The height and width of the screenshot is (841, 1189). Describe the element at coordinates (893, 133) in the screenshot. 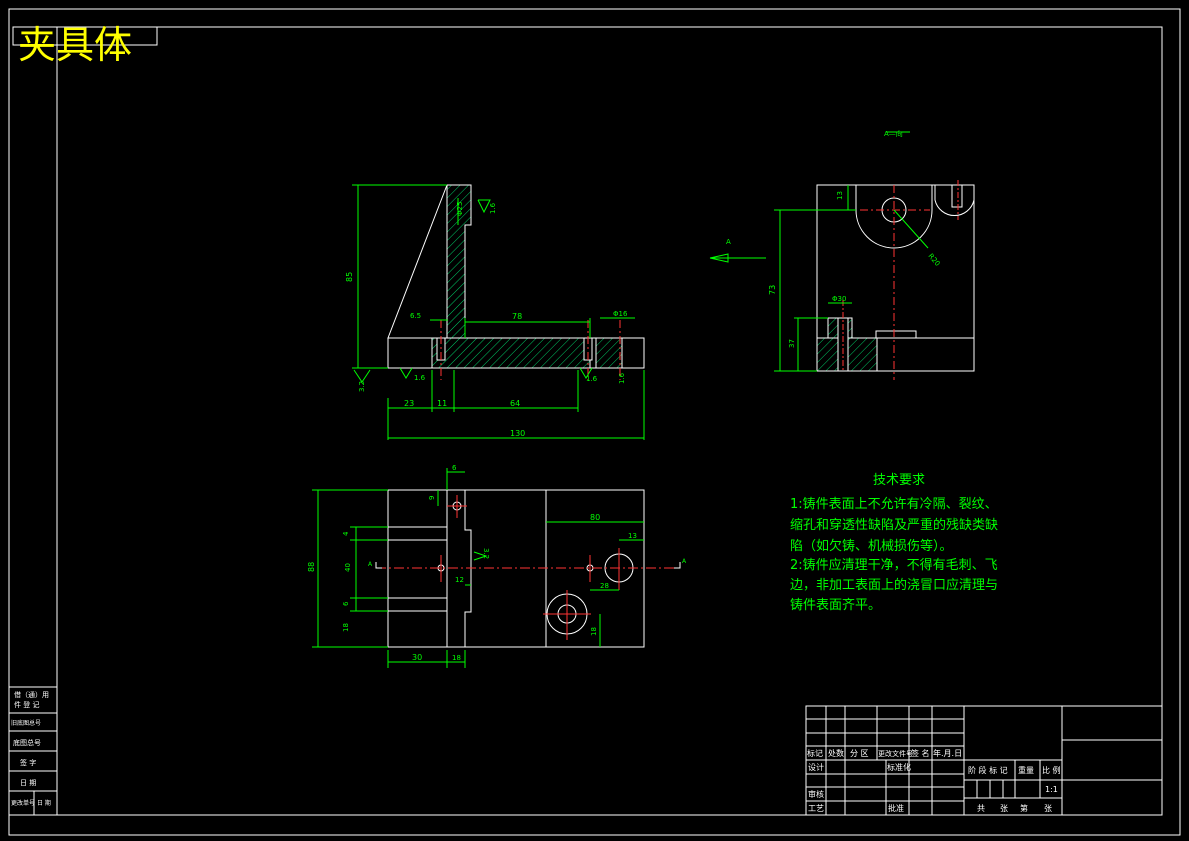

I see `view-label-a: A—向` at that location.